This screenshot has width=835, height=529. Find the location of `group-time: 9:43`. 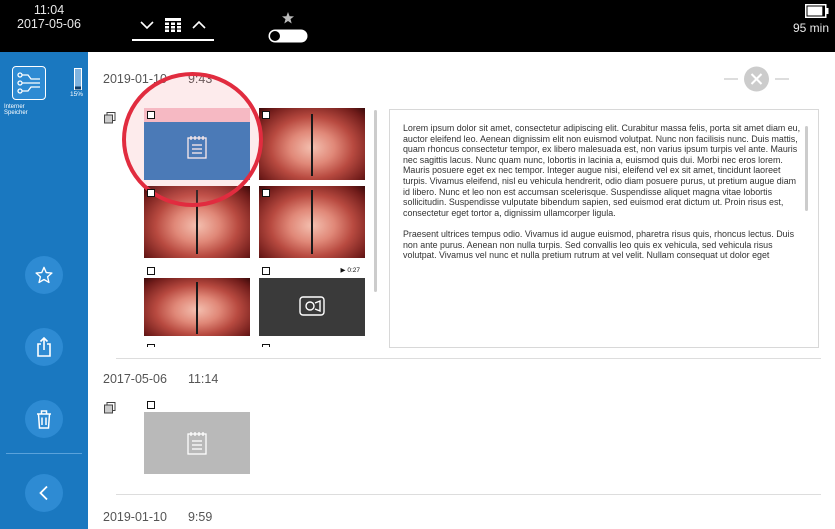

group-time: 9:43 is located at coordinates (200, 79).